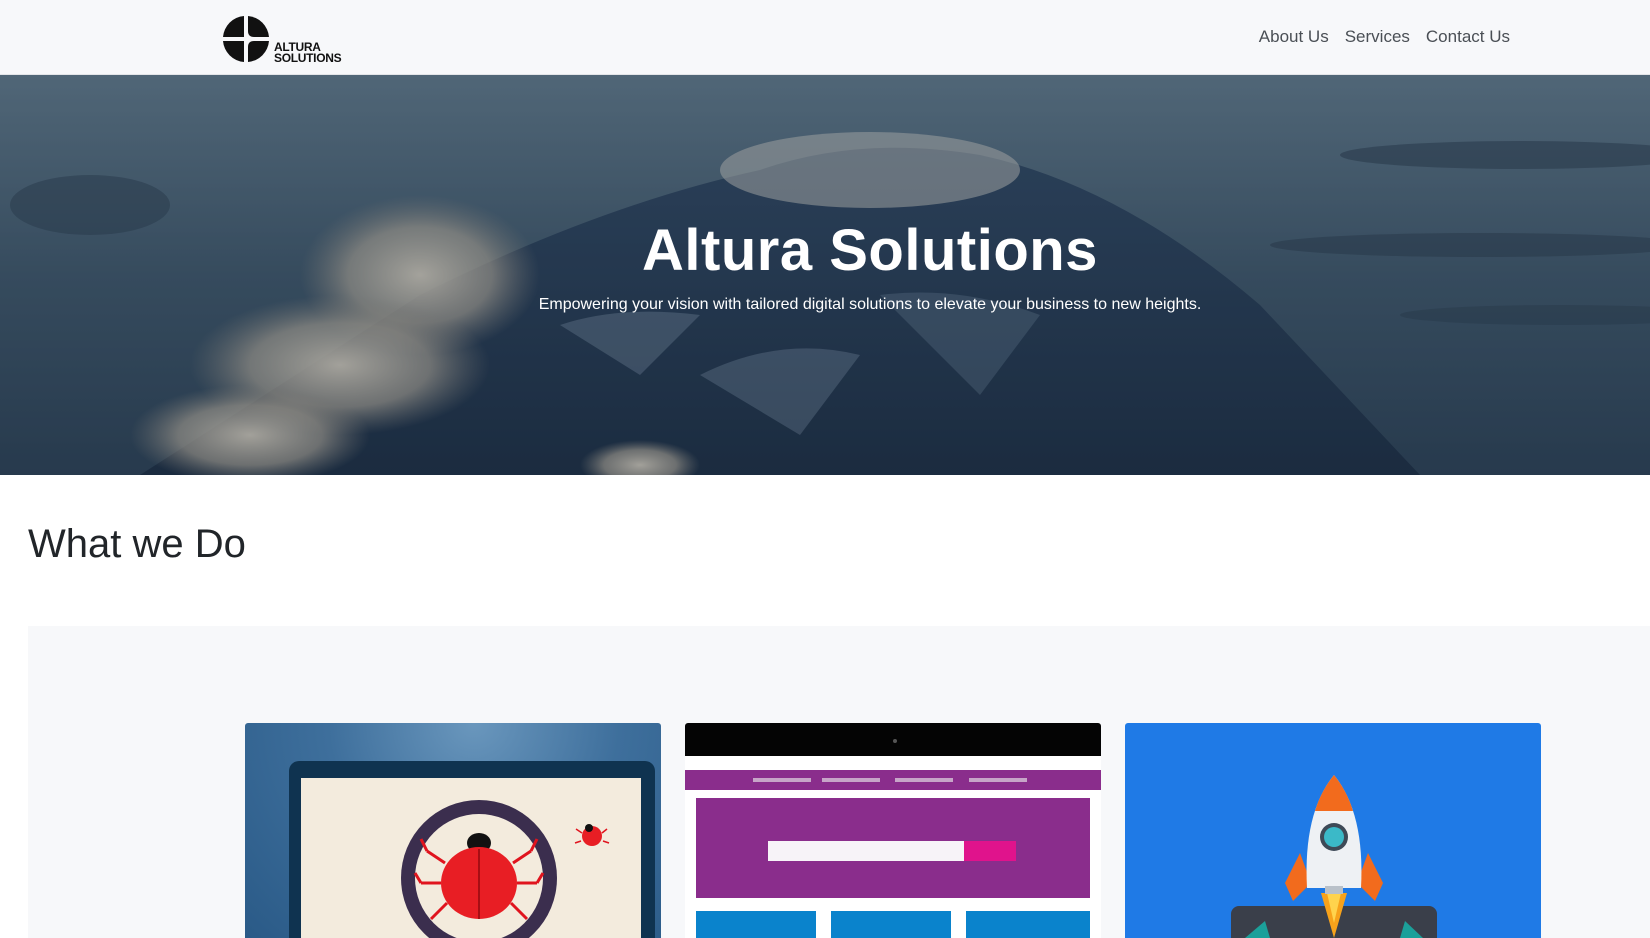  I want to click on nav-links: About Us Services Contact Us, so click(1384, 37).